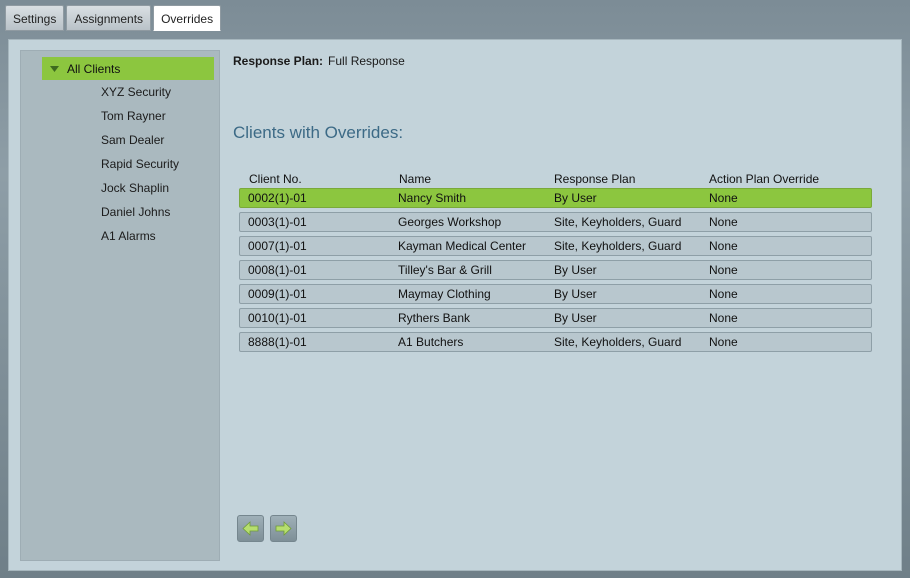  I want to click on response-plan-value: Full Response, so click(366, 61).